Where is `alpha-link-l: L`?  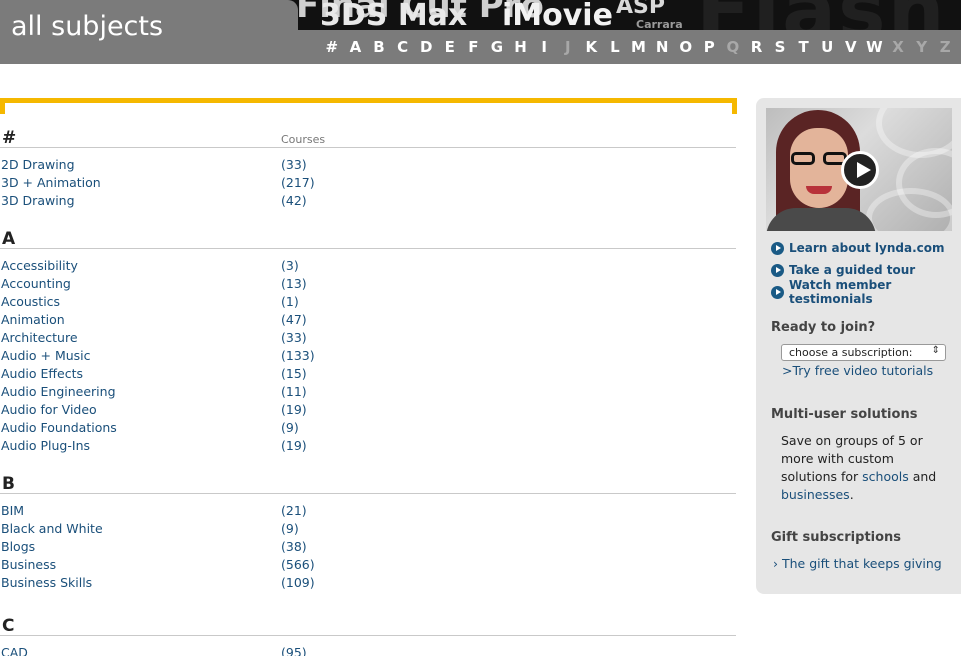
alpha-link-l: L is located at coordinates (615, 47).